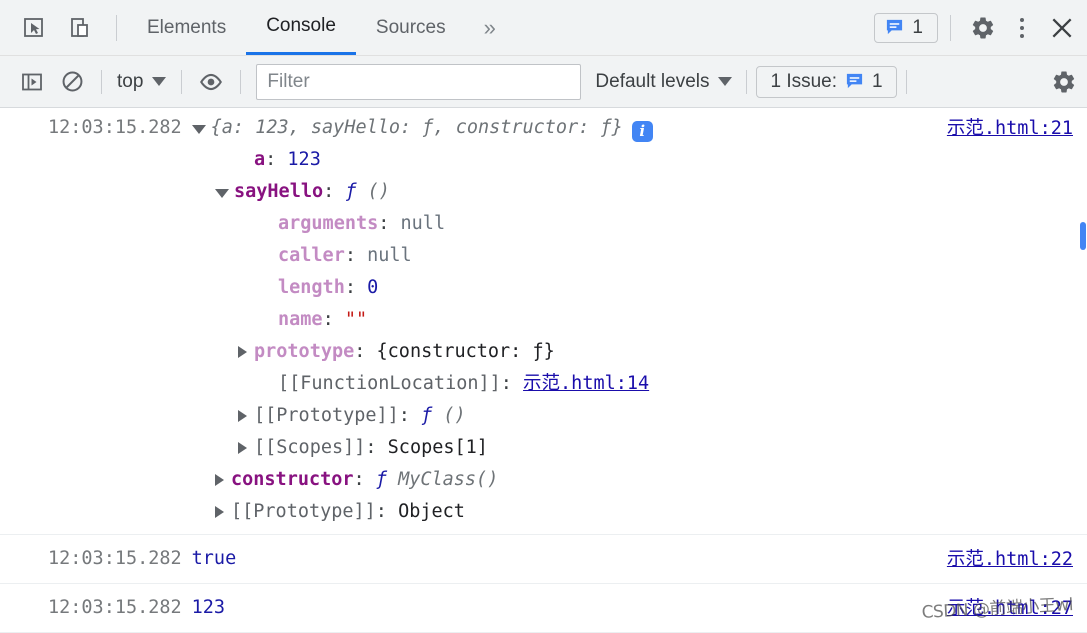  Describe the element at coordinates (448, 479) in the screenshot. I see `function-name: MyClass()` at that location.